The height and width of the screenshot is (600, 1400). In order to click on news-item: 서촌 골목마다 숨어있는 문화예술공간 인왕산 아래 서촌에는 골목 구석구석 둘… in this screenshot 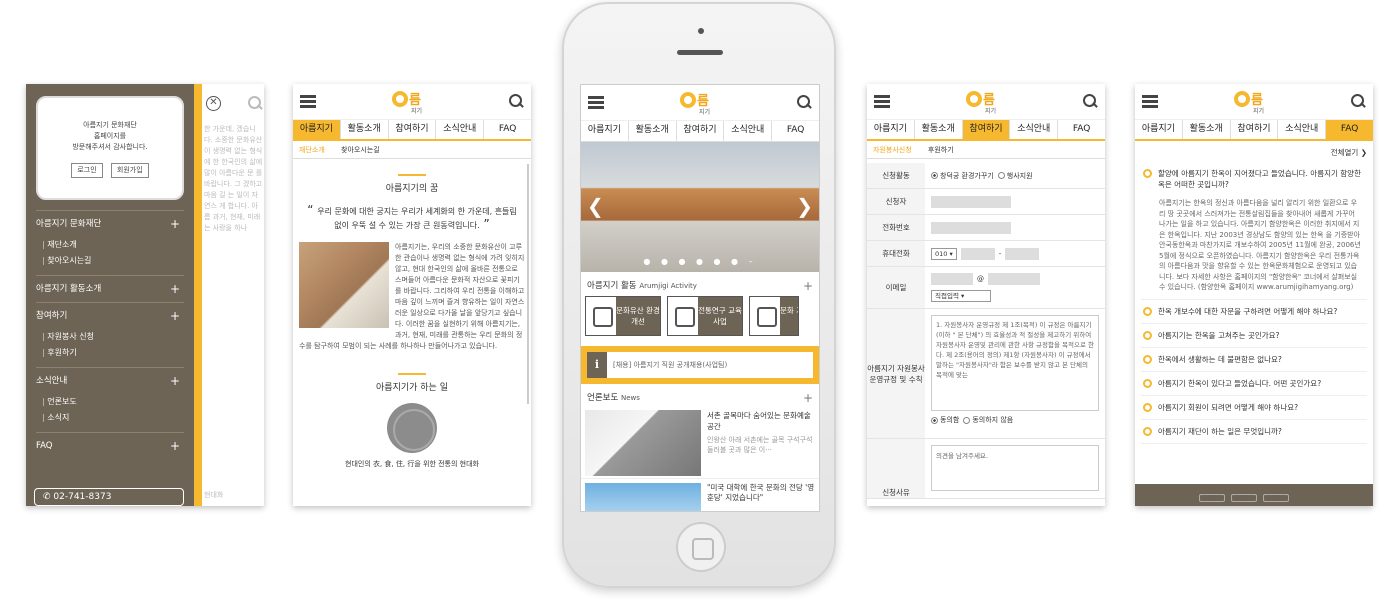, I will do `click(700, 443)`.